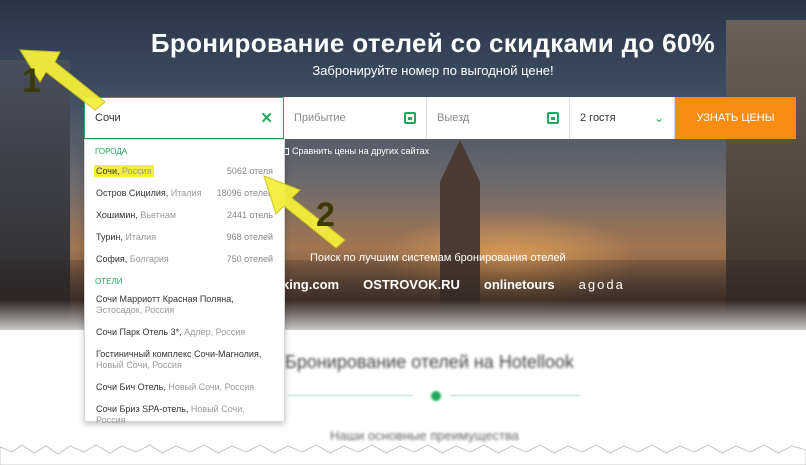 Image resolution: width=806 pixels, height=465 pixels. Describe the element at coordinates (108, 118) in the screenshot. I see `city-input-value: Сочи` at that location.